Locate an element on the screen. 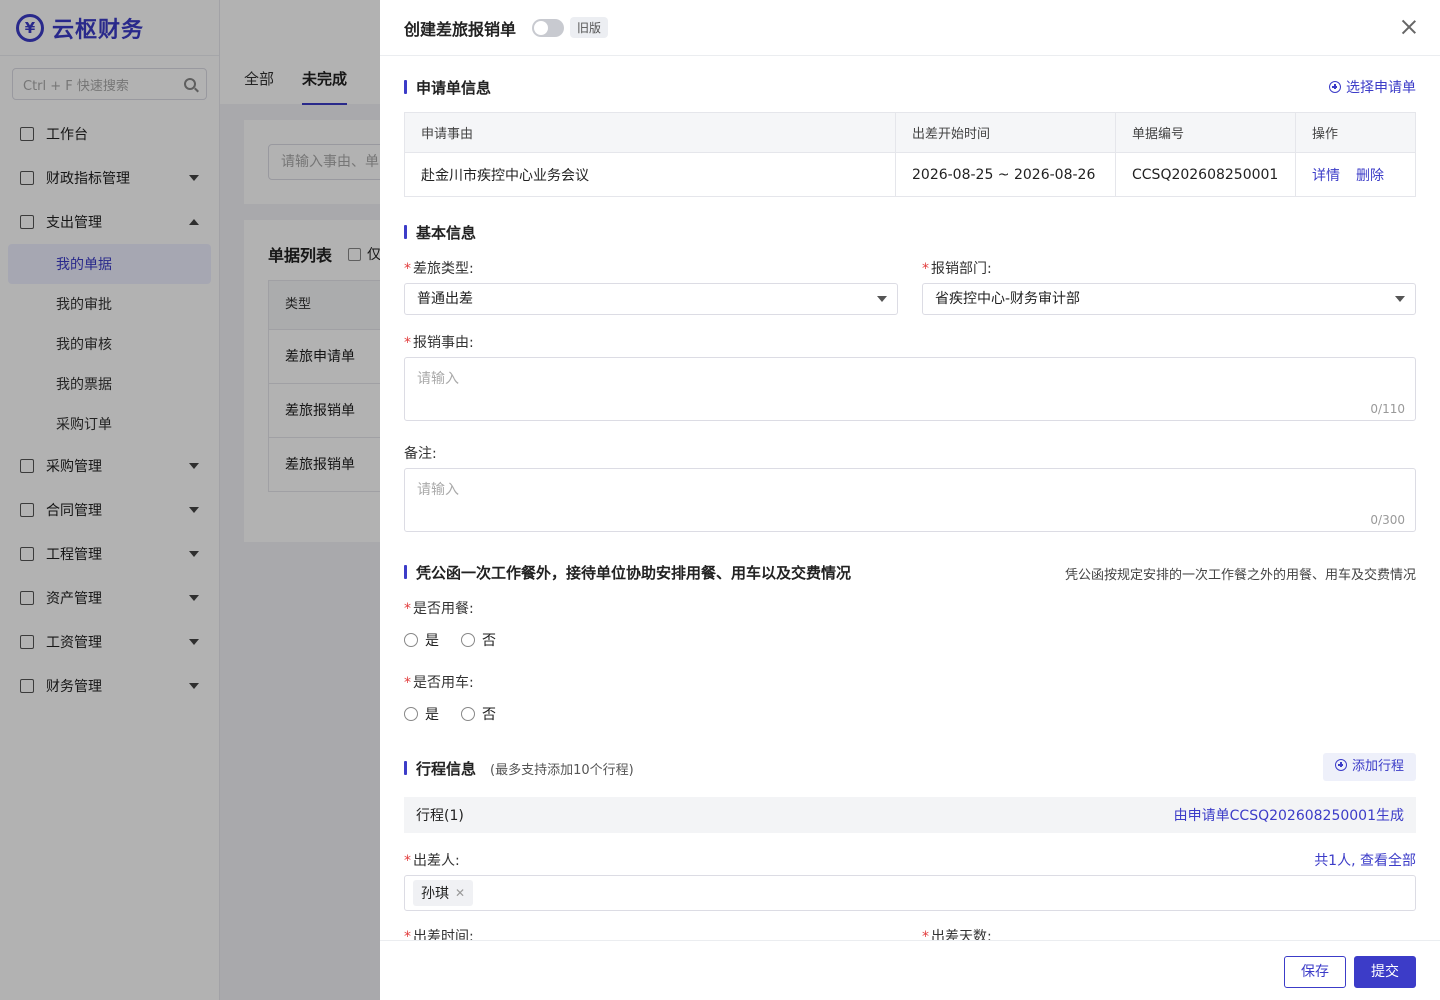  add-trip-label: 添加行程 is located at coordinates (1377, 766).